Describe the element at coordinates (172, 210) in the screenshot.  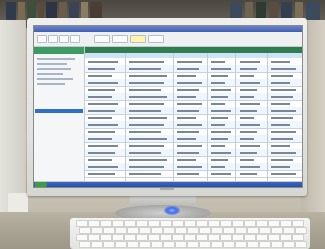
I see `power-led-icon` at that location.